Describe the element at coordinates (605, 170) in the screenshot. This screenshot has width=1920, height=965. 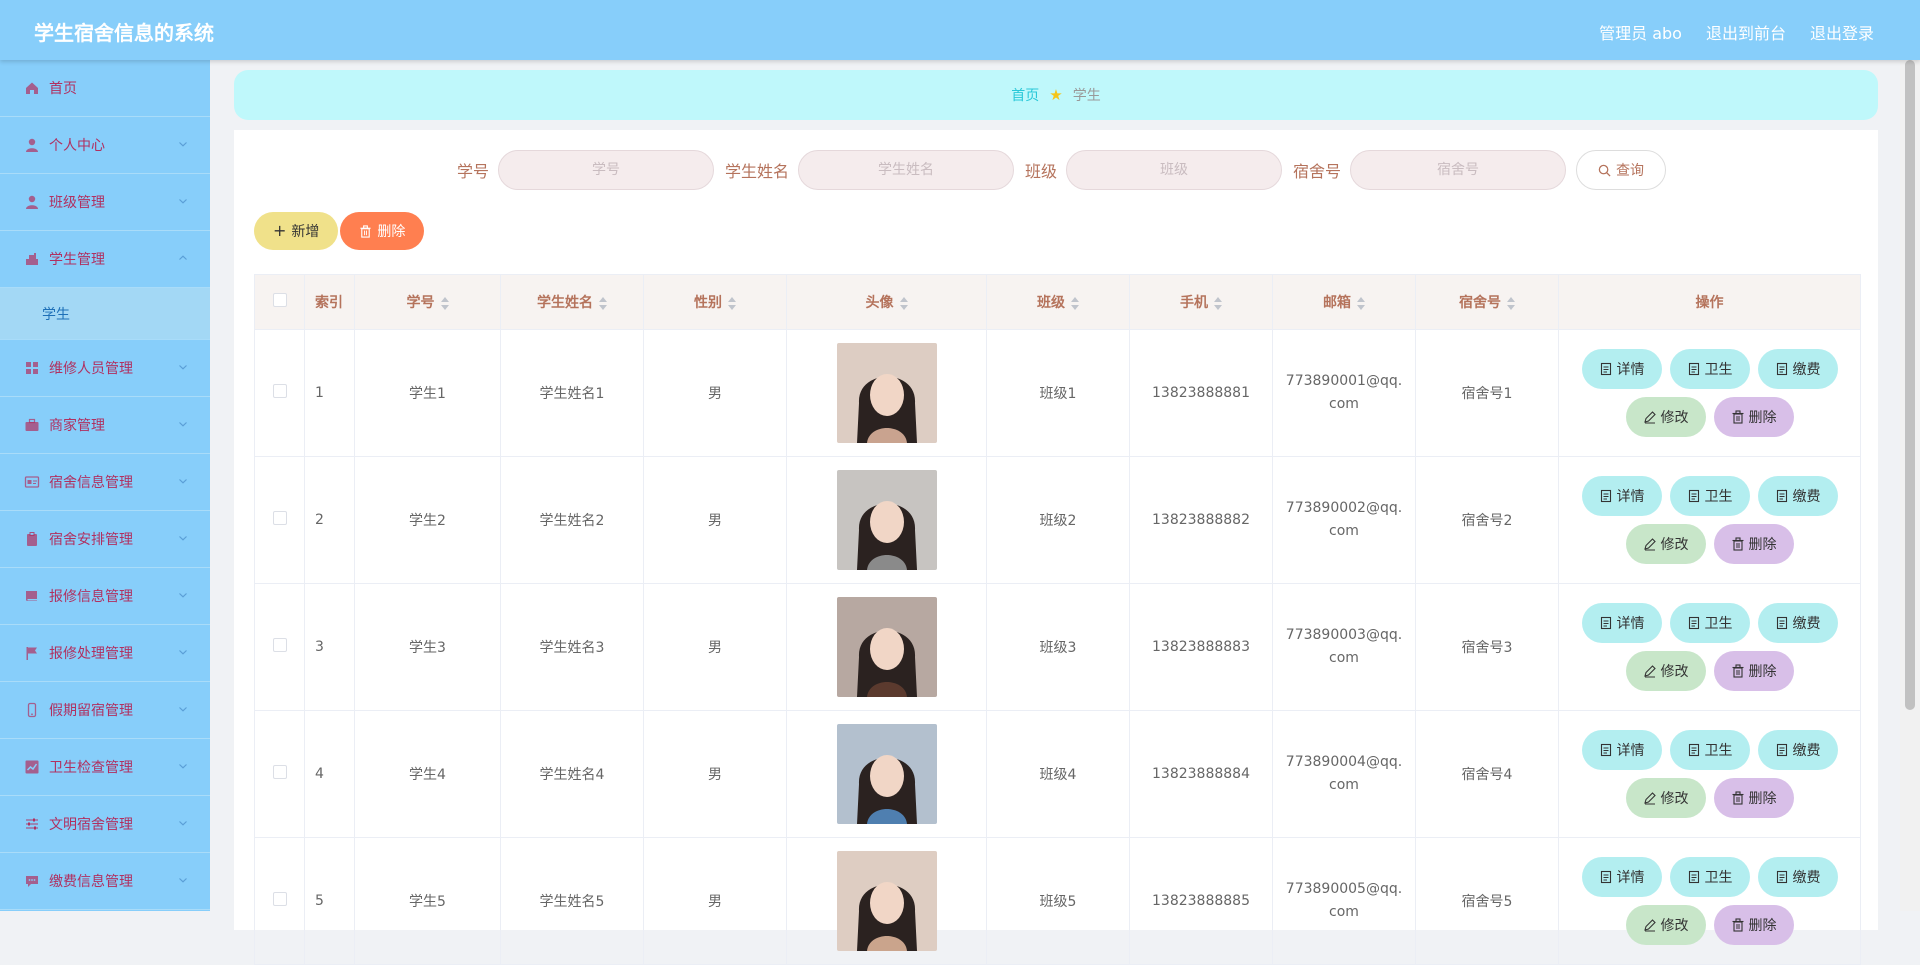
I see `student-id-input` at that location.